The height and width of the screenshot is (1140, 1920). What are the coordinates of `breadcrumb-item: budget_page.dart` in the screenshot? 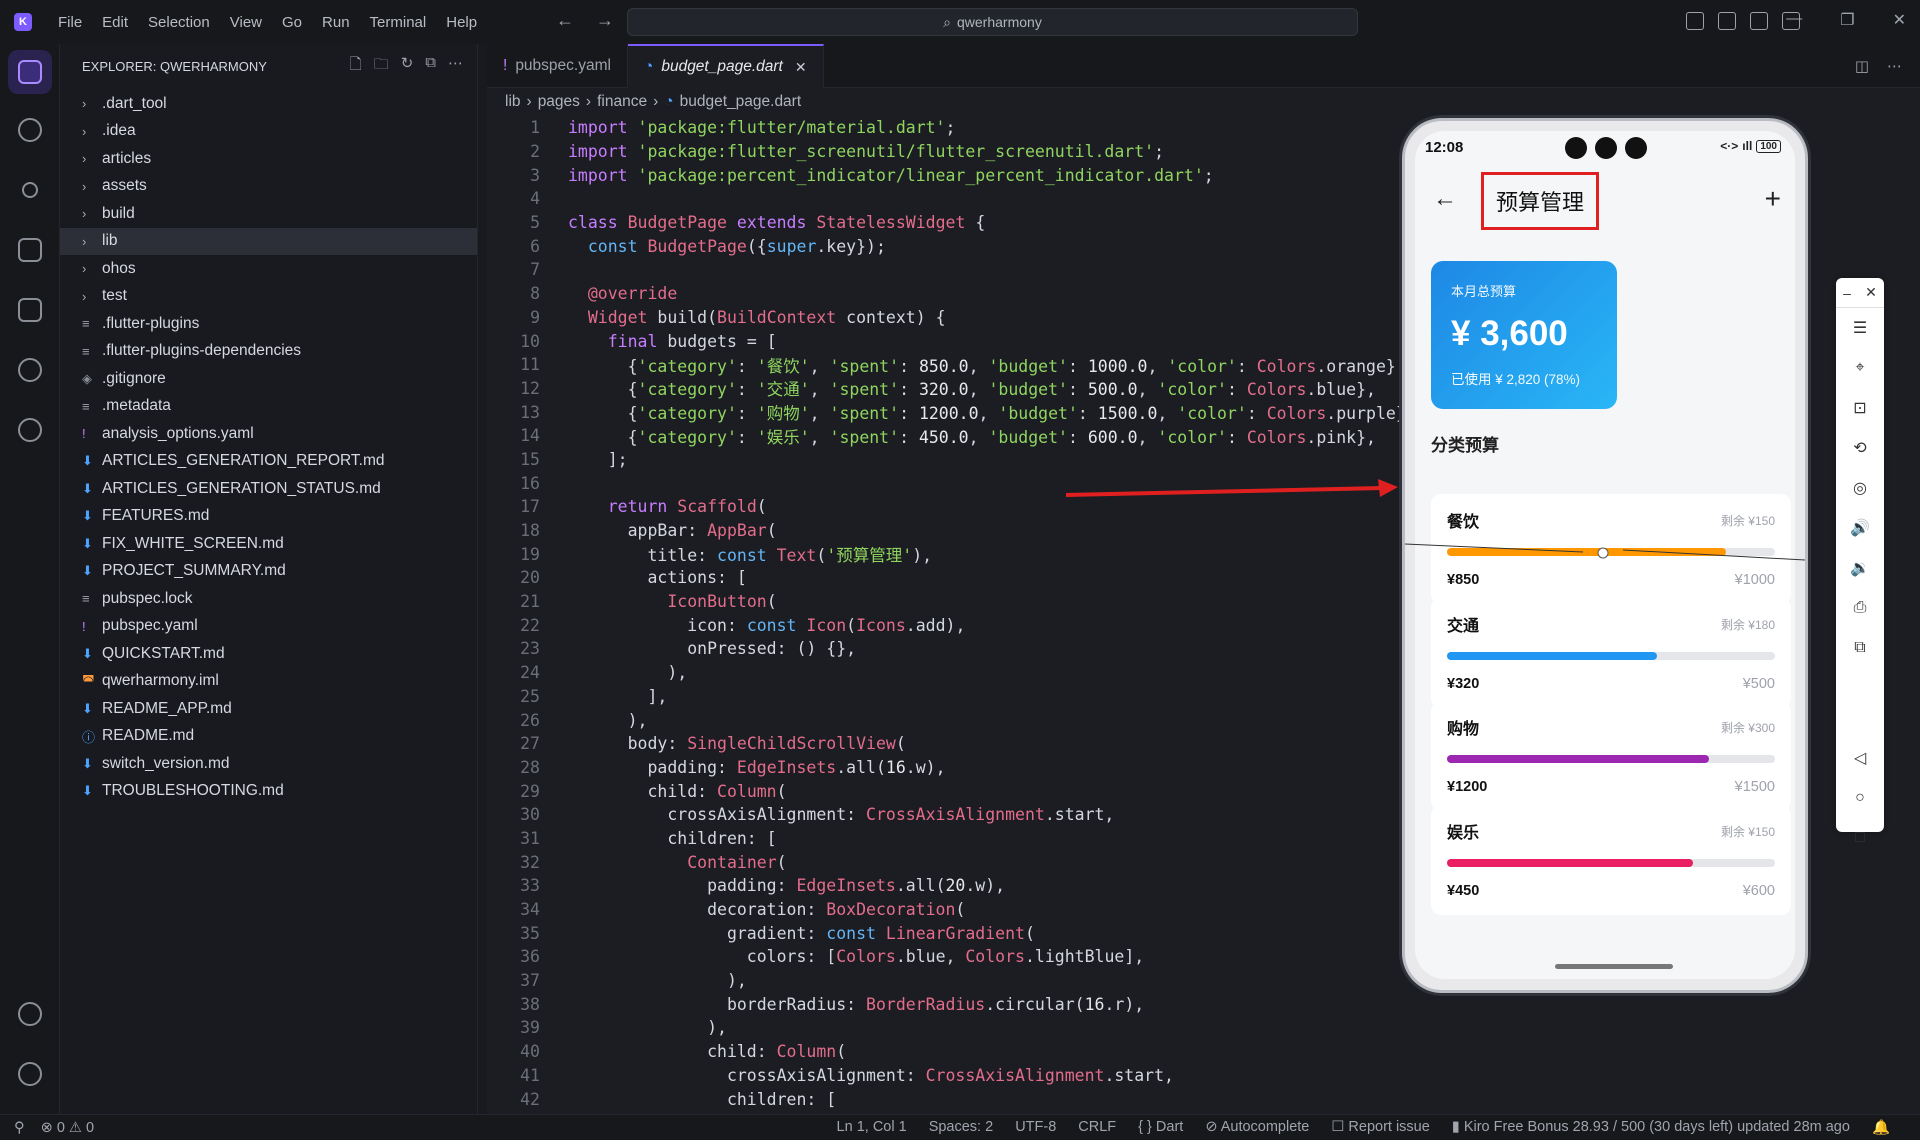 It's located at (741, 102).